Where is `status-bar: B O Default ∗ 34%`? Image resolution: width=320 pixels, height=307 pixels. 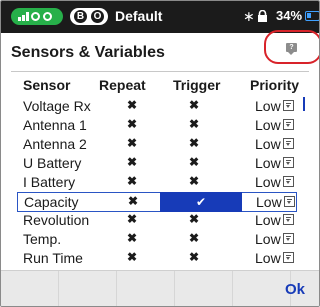
status-bar: B O Default ∗ 34% is located at coordinates (160, 17).